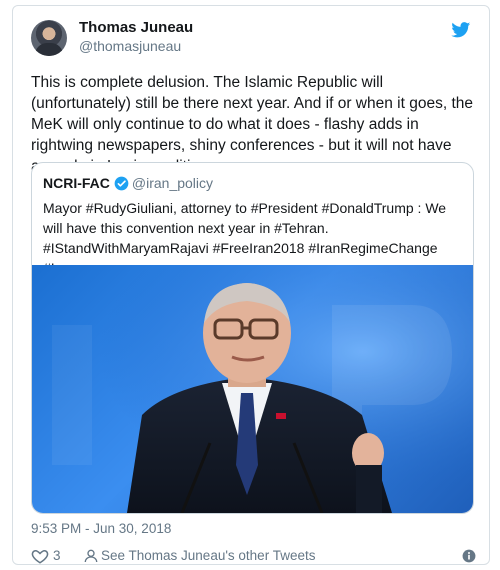 Image resolution: width=500 pixels, height=570 pixels. I want to click on tweet-actions: 3 See Thomas Juneau's other Tweets, so click(253, 557).